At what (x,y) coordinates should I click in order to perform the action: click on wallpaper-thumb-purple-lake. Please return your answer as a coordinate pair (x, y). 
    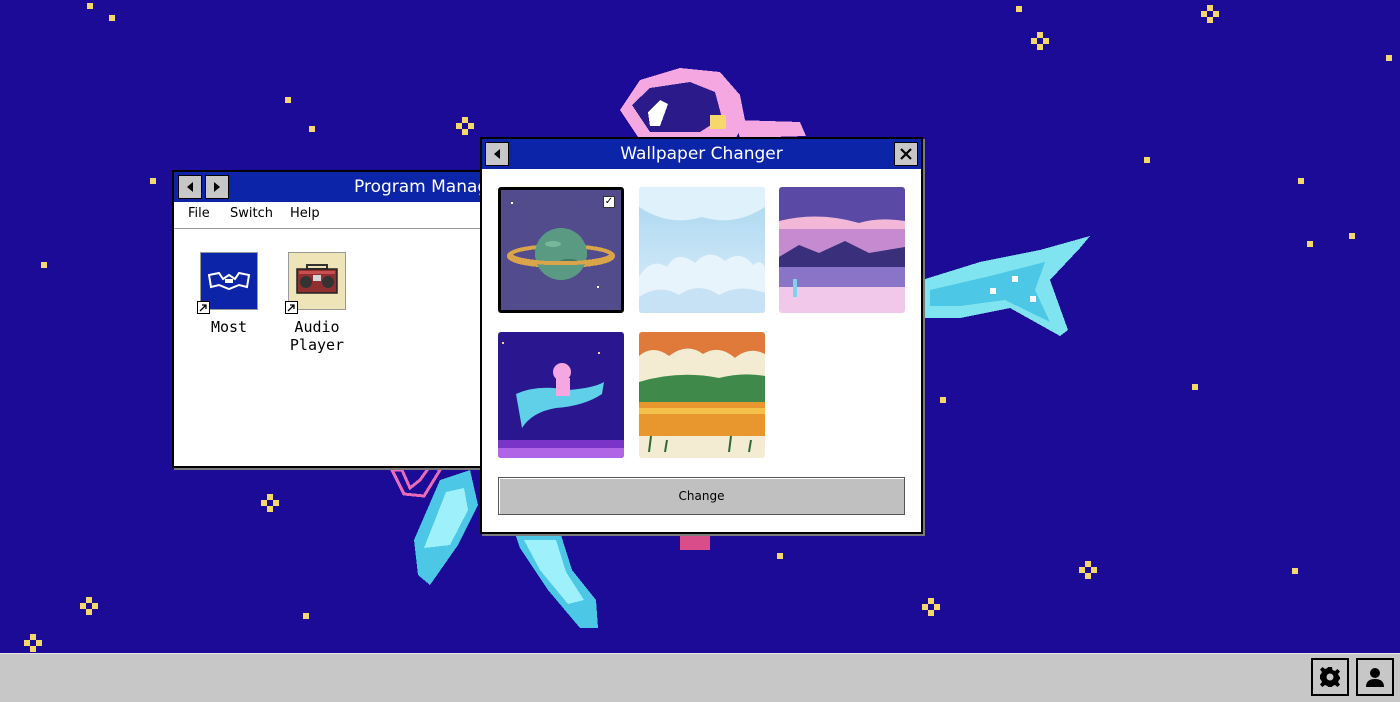
    Looking at the image, I should click on (842, 250).